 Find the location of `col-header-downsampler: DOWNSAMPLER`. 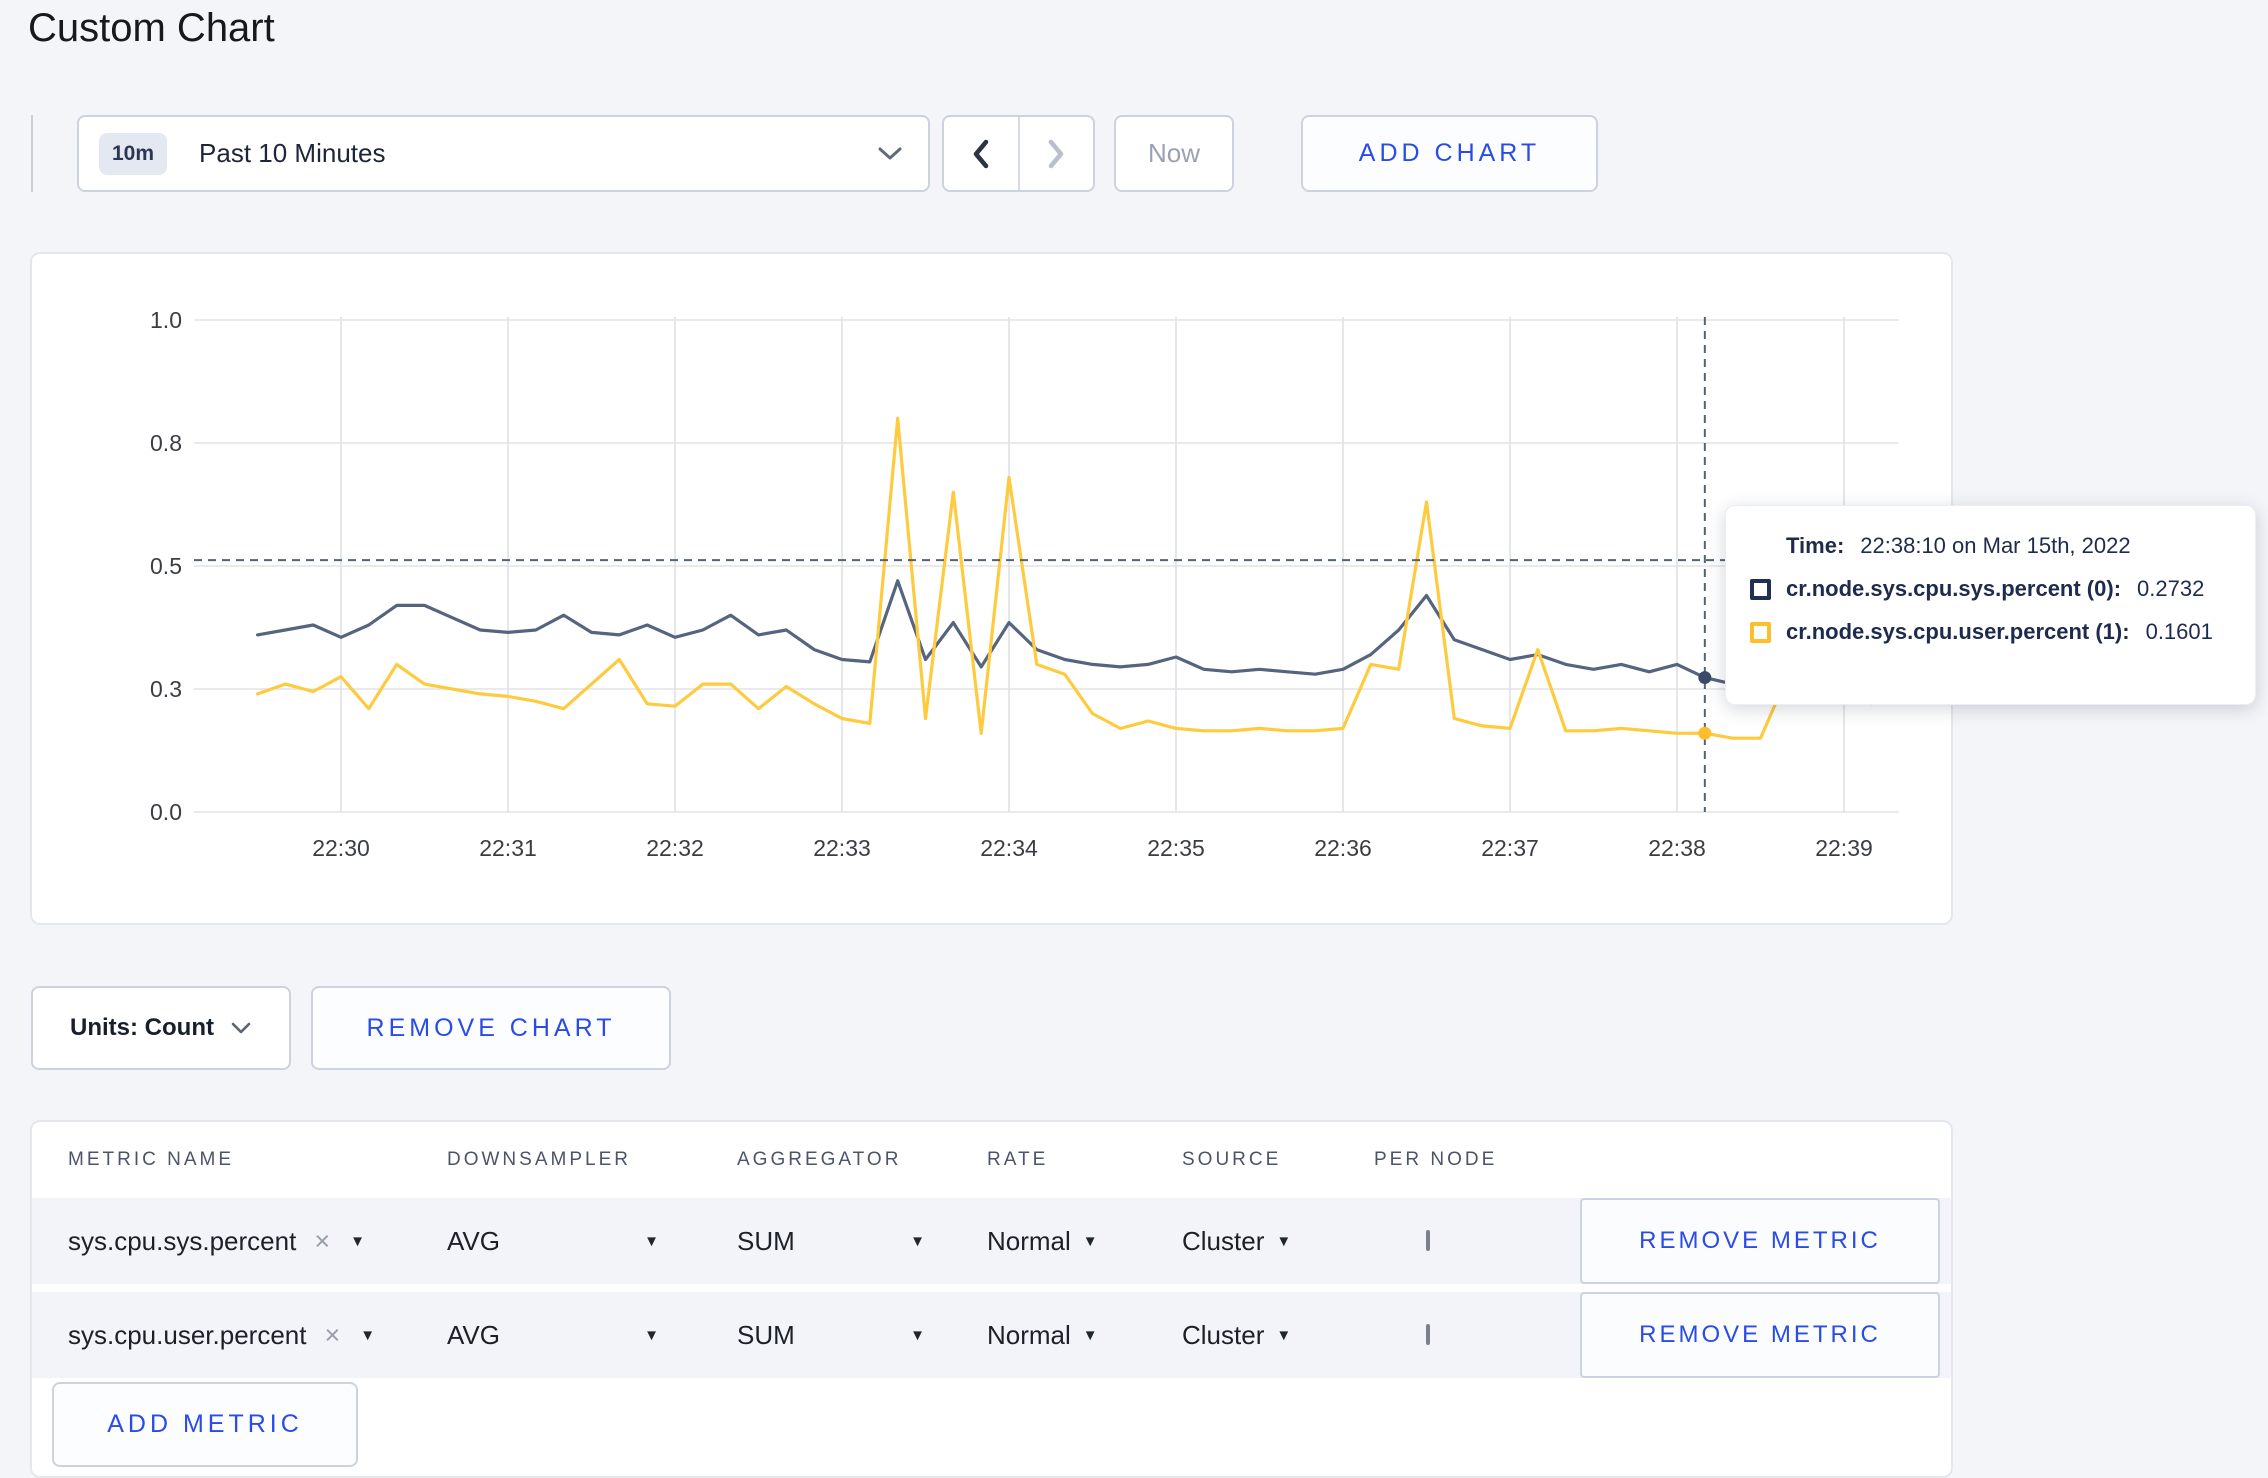

col-header-downsampler: DOWNSAMPLER is located at coordinates (539, 1159).